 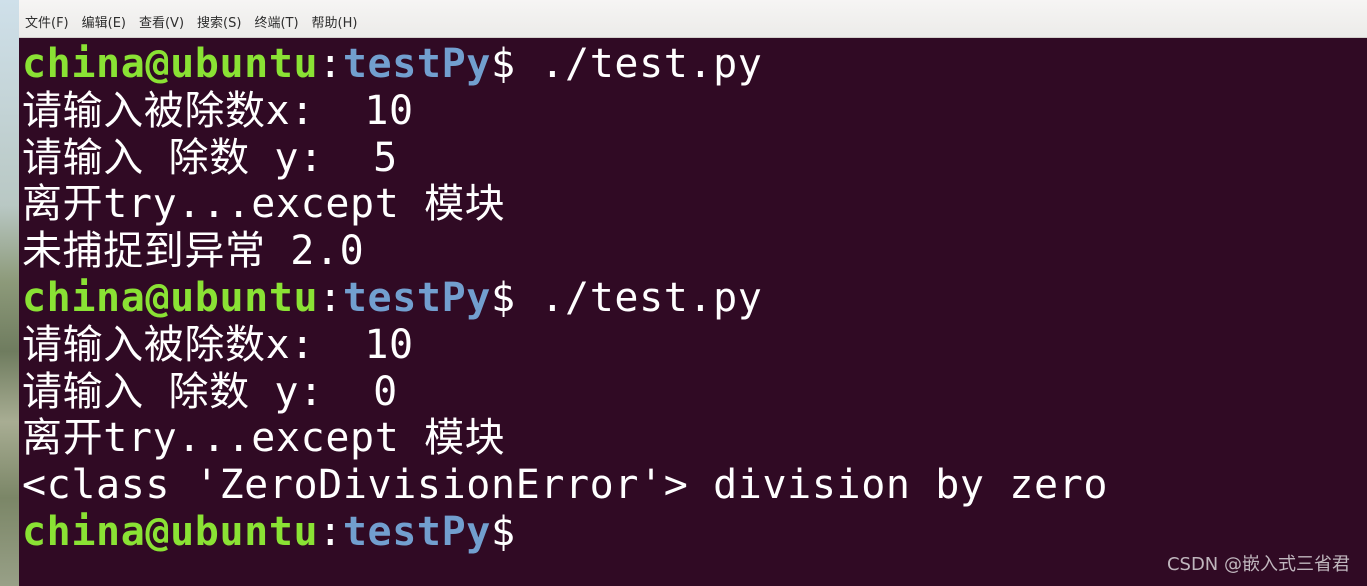 What do you see at coordinates (9, 293) in the screenshot?
I see `desktop-wallpaper` at bounding box center [9, 293].